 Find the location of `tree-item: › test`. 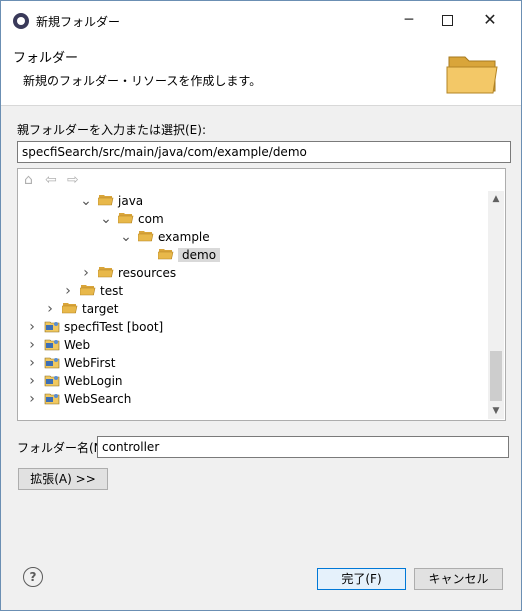

tree-item: › test is located at coordinates (92, 291).